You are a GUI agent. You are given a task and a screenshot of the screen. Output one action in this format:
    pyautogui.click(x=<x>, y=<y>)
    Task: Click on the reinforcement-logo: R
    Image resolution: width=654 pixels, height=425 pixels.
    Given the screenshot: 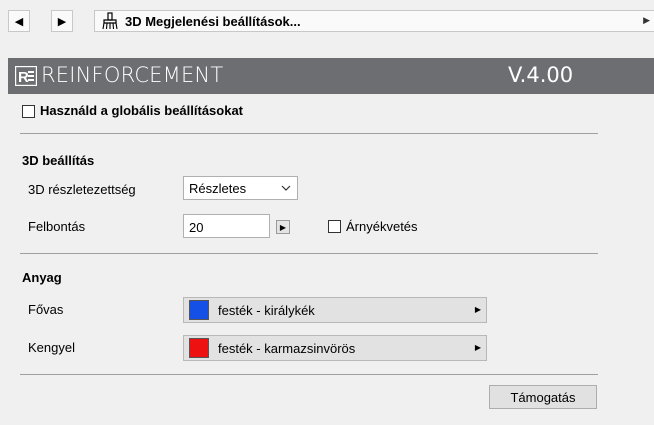 What is the action you would take?
    pyautogui.click(x=26, y=76)
    